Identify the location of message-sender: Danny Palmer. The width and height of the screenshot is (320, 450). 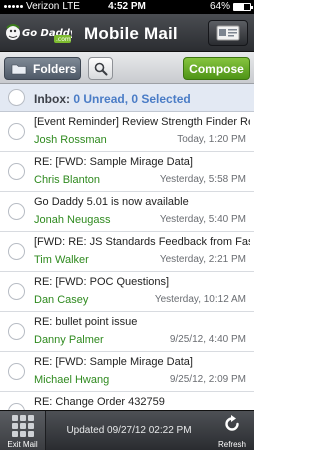
(69, 340).